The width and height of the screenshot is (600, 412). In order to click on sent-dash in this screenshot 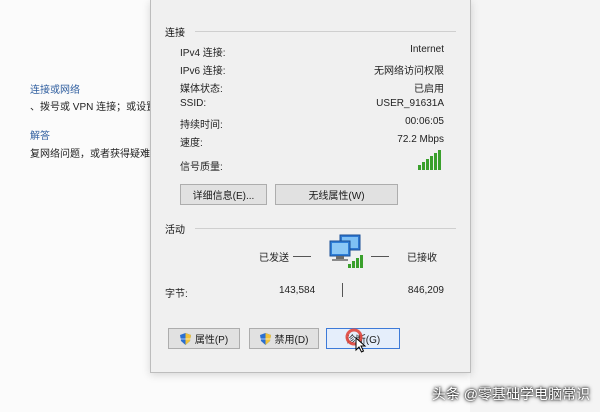, I will do `click(302, 256)`.